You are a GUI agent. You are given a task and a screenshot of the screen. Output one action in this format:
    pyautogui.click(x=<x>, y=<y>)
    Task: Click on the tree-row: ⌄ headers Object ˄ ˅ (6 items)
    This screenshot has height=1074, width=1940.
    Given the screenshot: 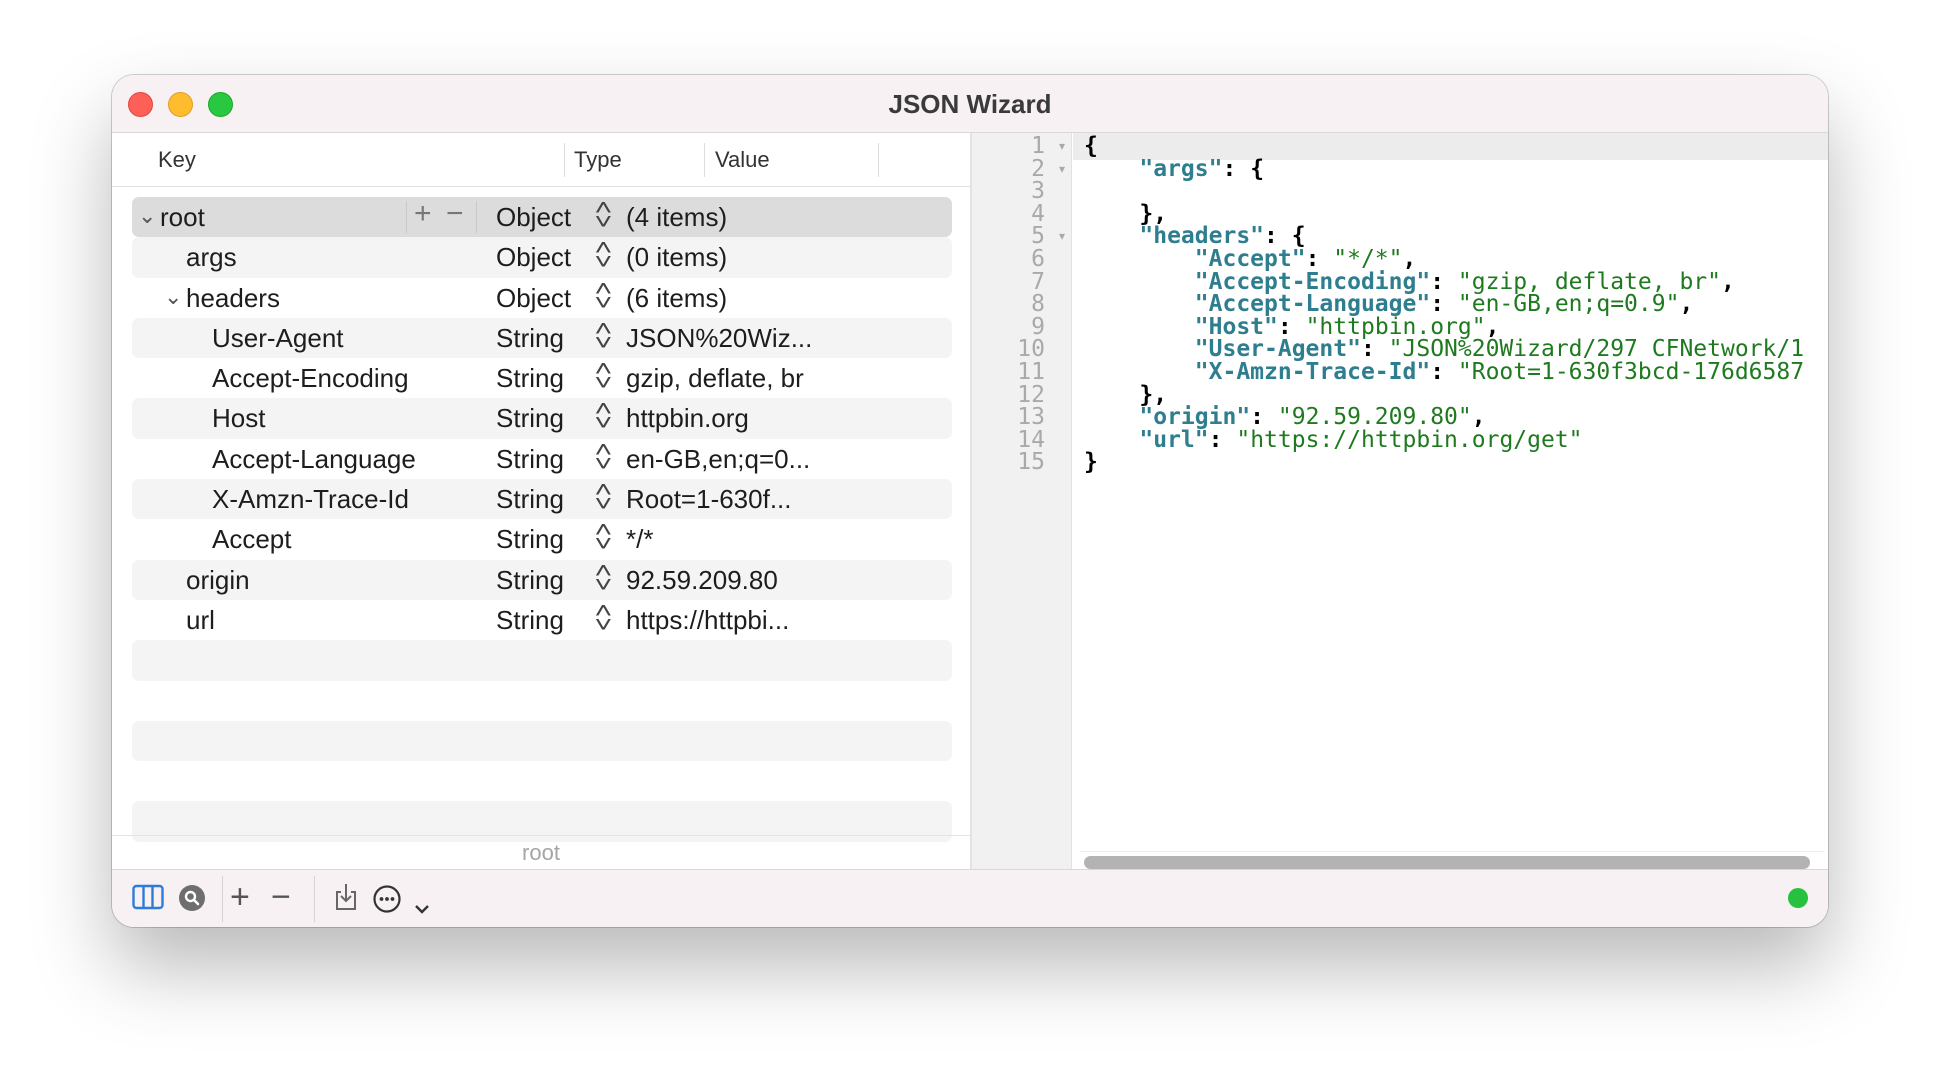 What is the action you would take?
    pyautogui.click(x=542, y=297)
    